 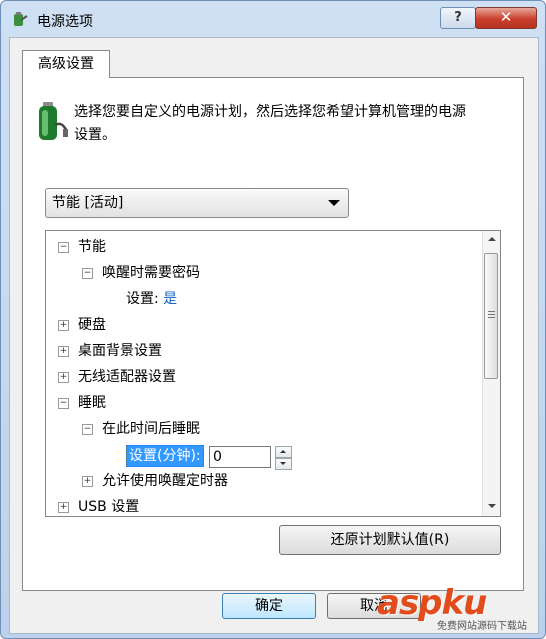 I want to click on tree-item-require-password: − 唤醒时需要密码, so click(x=140, y=273).